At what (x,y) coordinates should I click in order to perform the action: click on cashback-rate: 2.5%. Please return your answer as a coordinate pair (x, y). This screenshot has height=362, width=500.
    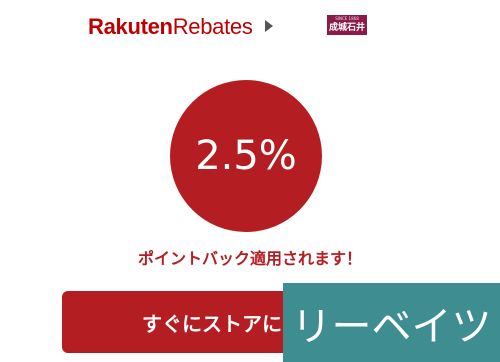
    Looking at the image, I should click on (246, 156).